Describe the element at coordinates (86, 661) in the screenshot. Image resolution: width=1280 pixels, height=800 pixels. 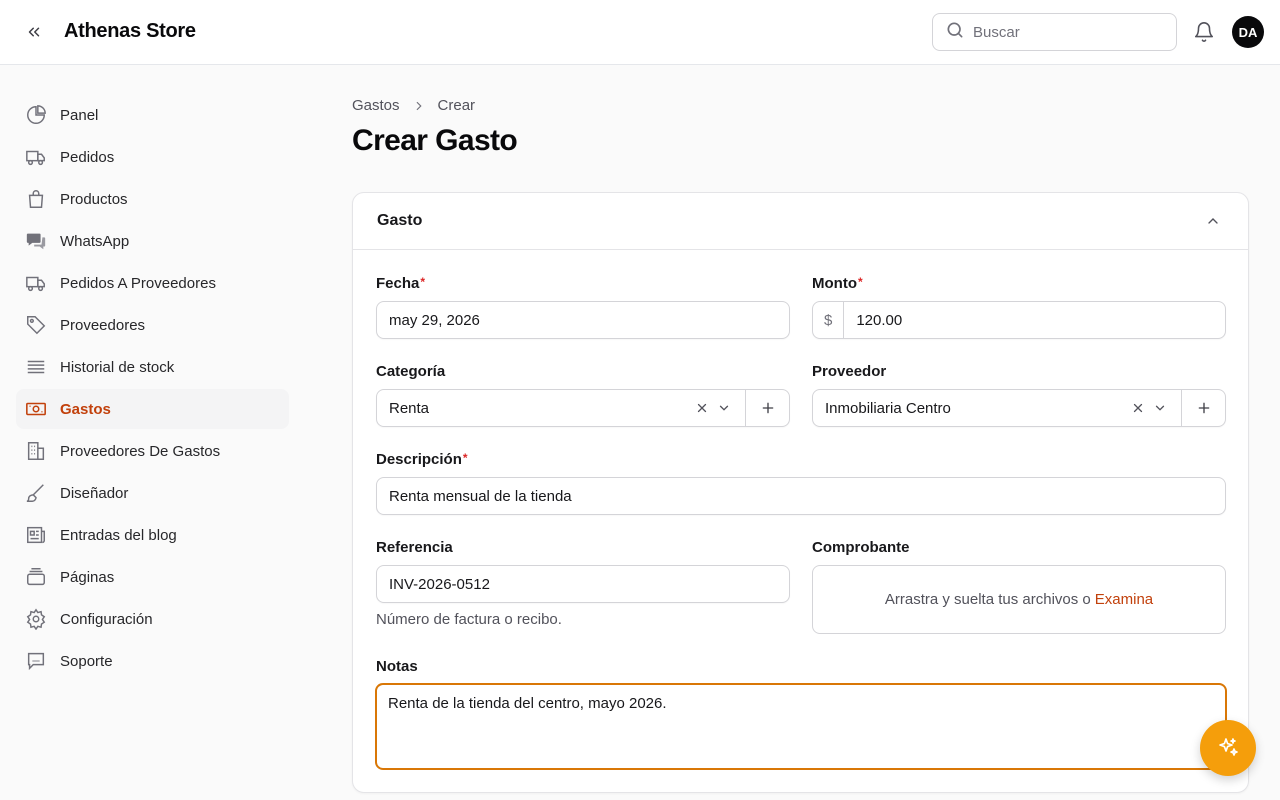
I see `sidebar-item-label: Soporte` at that location.